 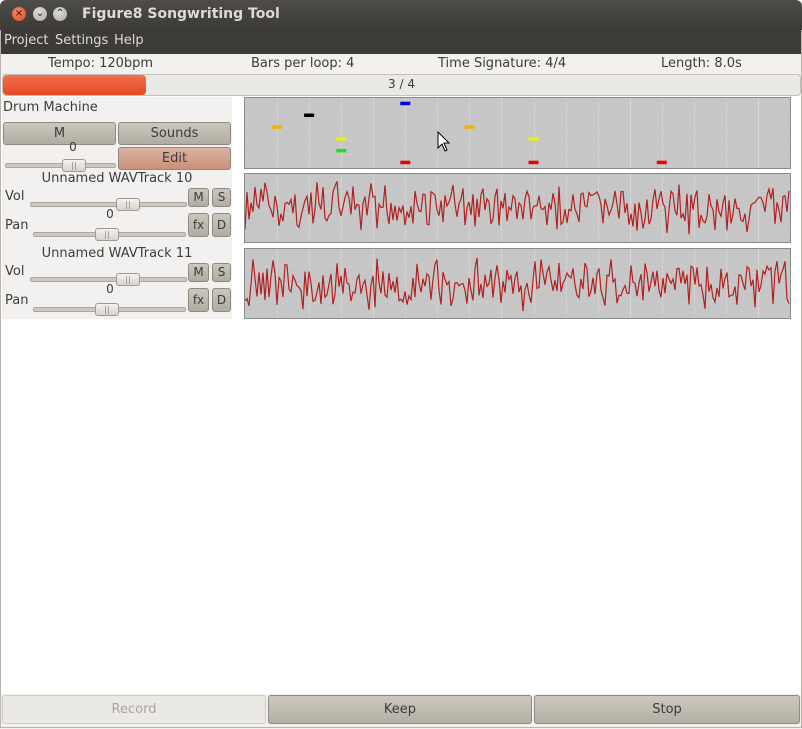 What do you see at coordinates (303, 63) in the screenshot?
I see `bars-per-loop-label: Bars per loop: 4` at bounding box center [303, 63].